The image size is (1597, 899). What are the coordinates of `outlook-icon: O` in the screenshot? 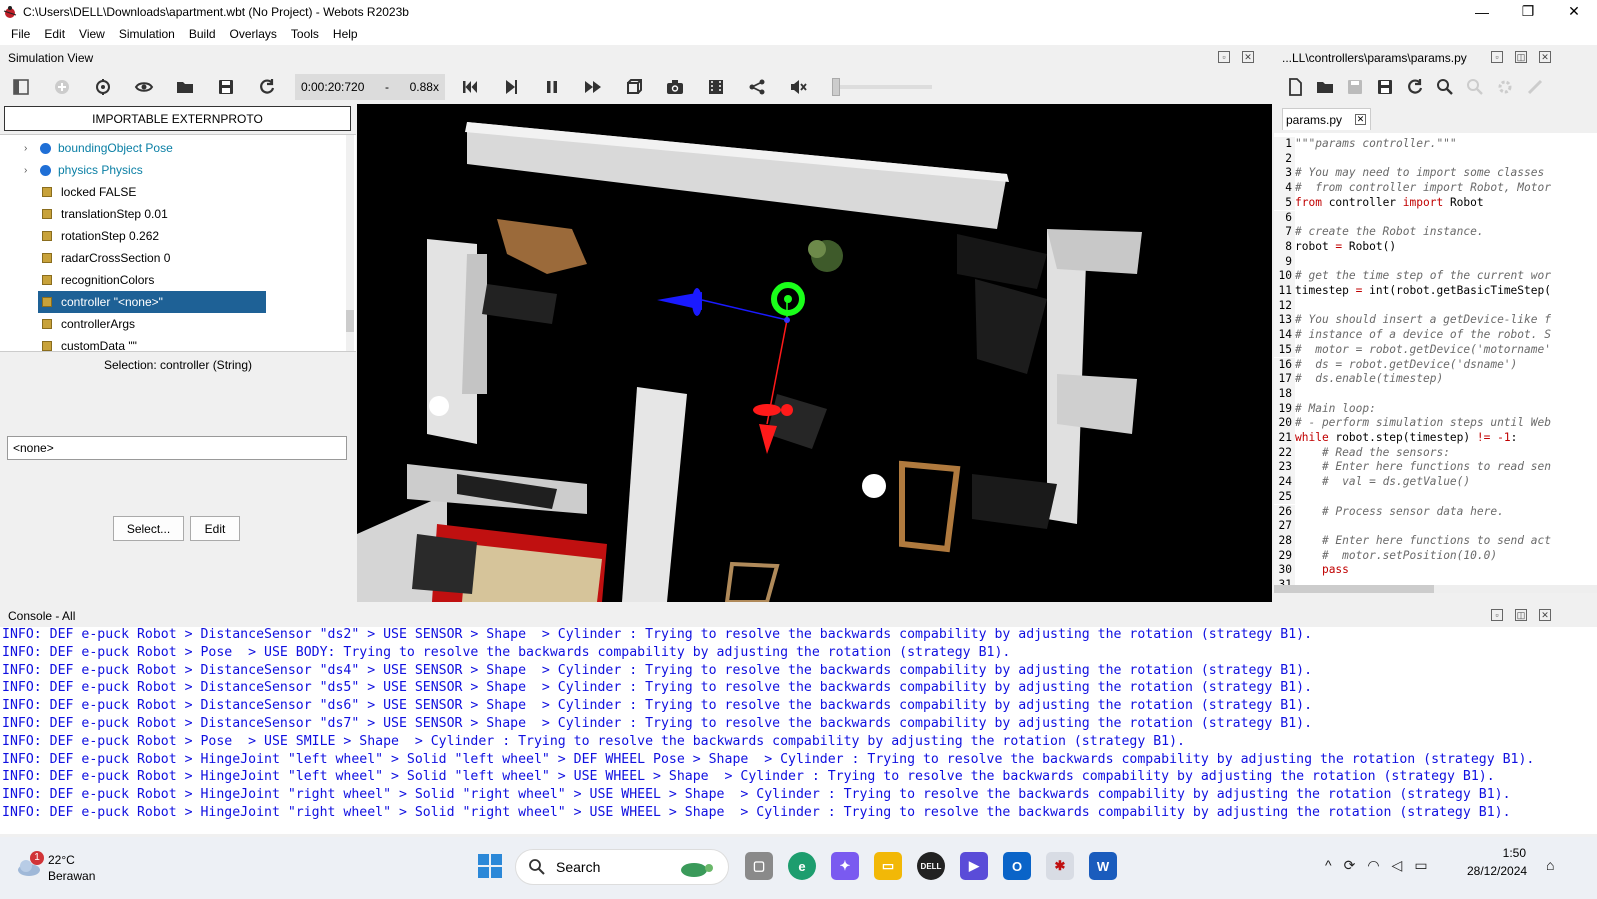 It's located at (1017, 866).